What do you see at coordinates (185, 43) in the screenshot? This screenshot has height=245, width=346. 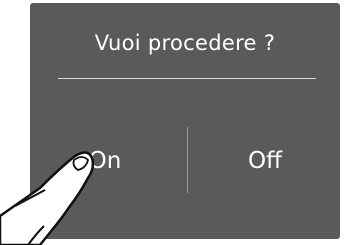 I see `dialog-title: Vuoi procedere ?` at bounding box center [185, 43].